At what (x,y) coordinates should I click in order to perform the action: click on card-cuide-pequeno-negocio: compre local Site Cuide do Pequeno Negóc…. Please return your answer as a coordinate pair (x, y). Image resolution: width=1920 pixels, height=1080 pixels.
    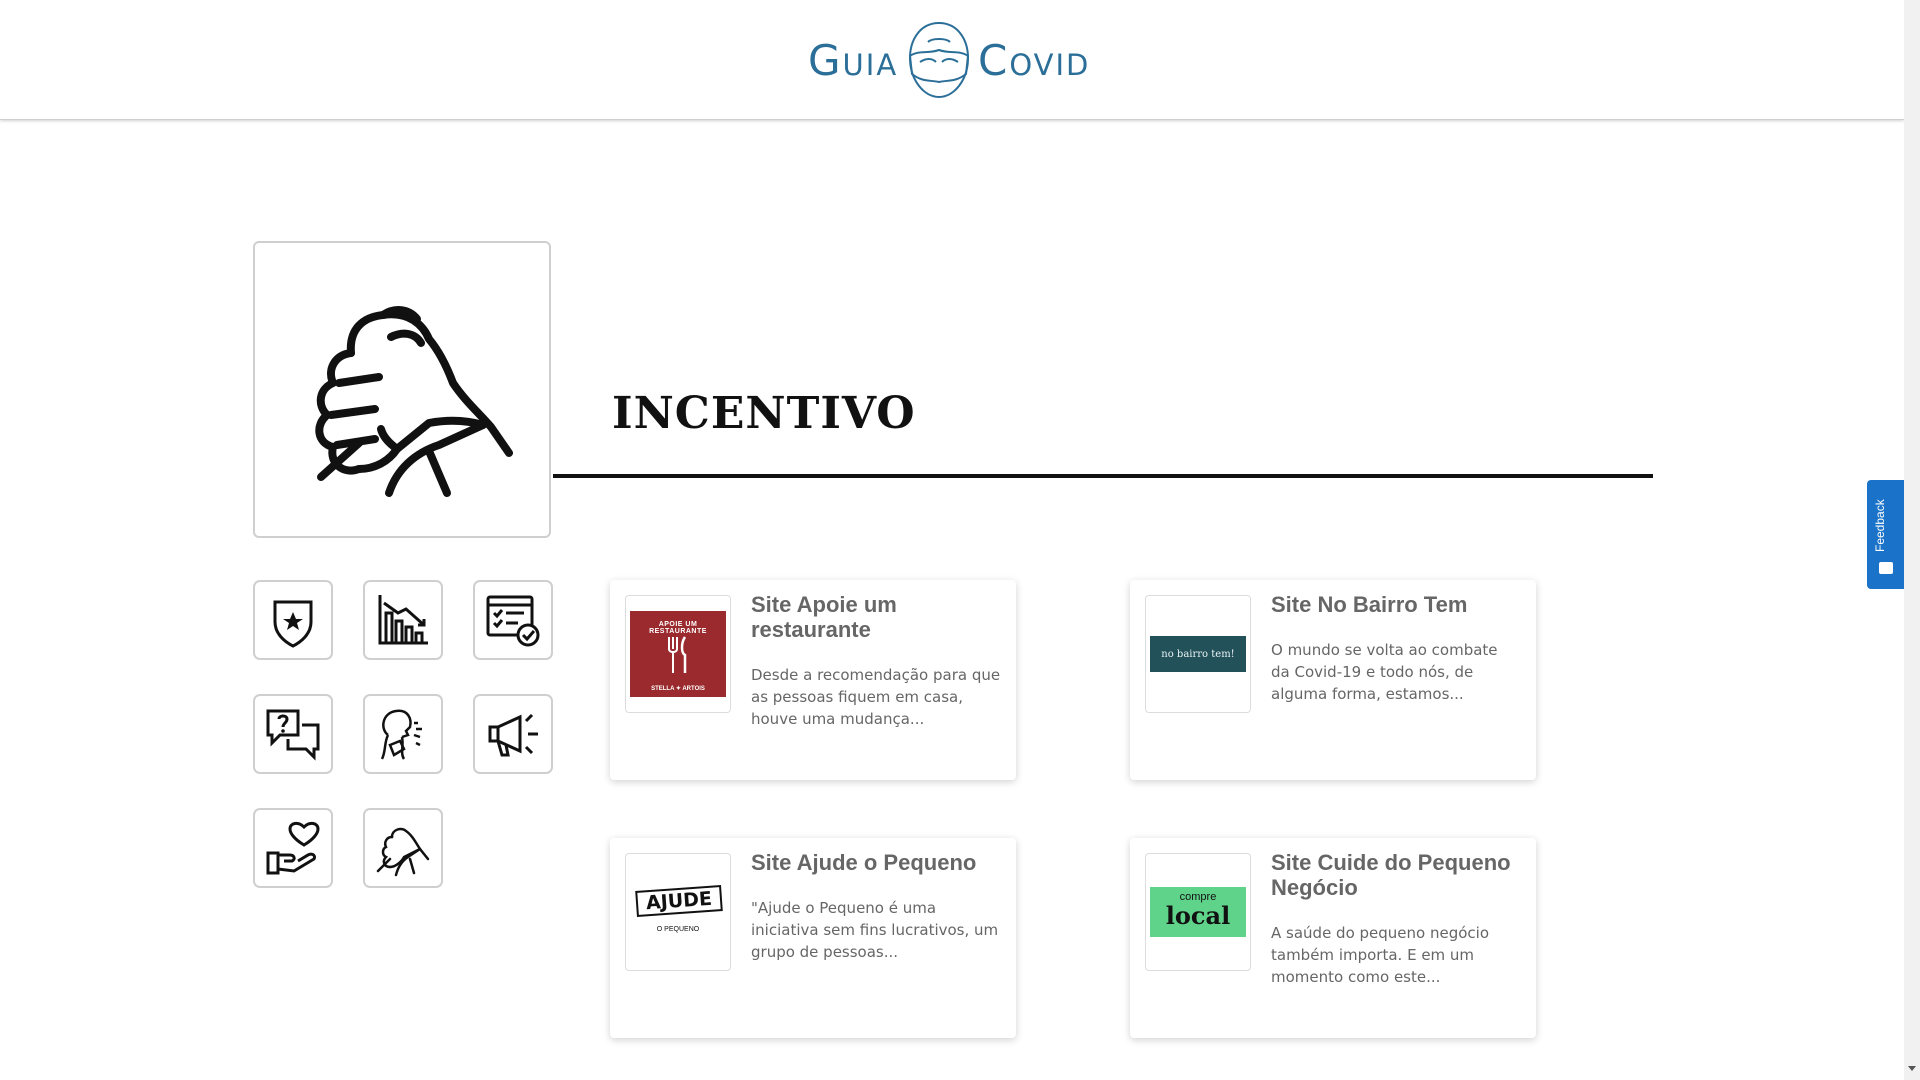
    Looking at the image, I should click on (1333, 938).